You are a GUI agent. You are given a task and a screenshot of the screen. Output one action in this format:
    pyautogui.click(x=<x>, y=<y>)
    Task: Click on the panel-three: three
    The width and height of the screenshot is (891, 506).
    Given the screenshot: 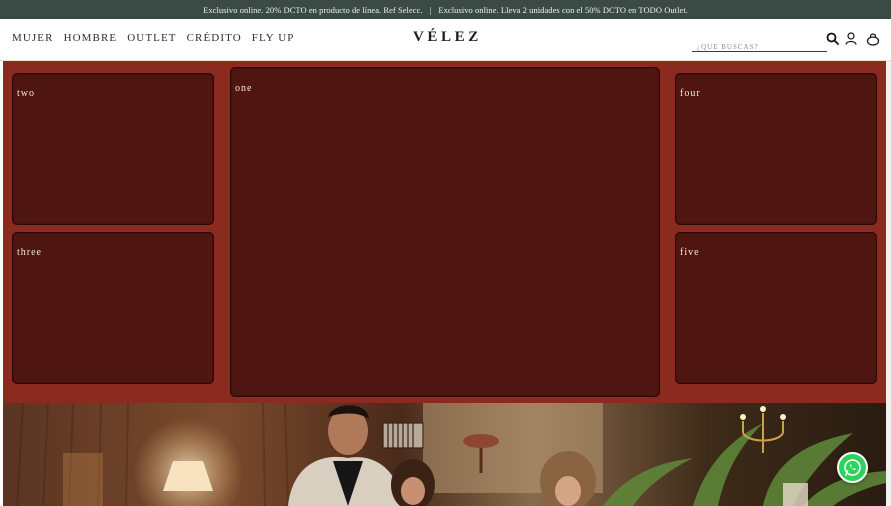 What is the action you would take?
    pyautogui.click(x=113, y=308)
    